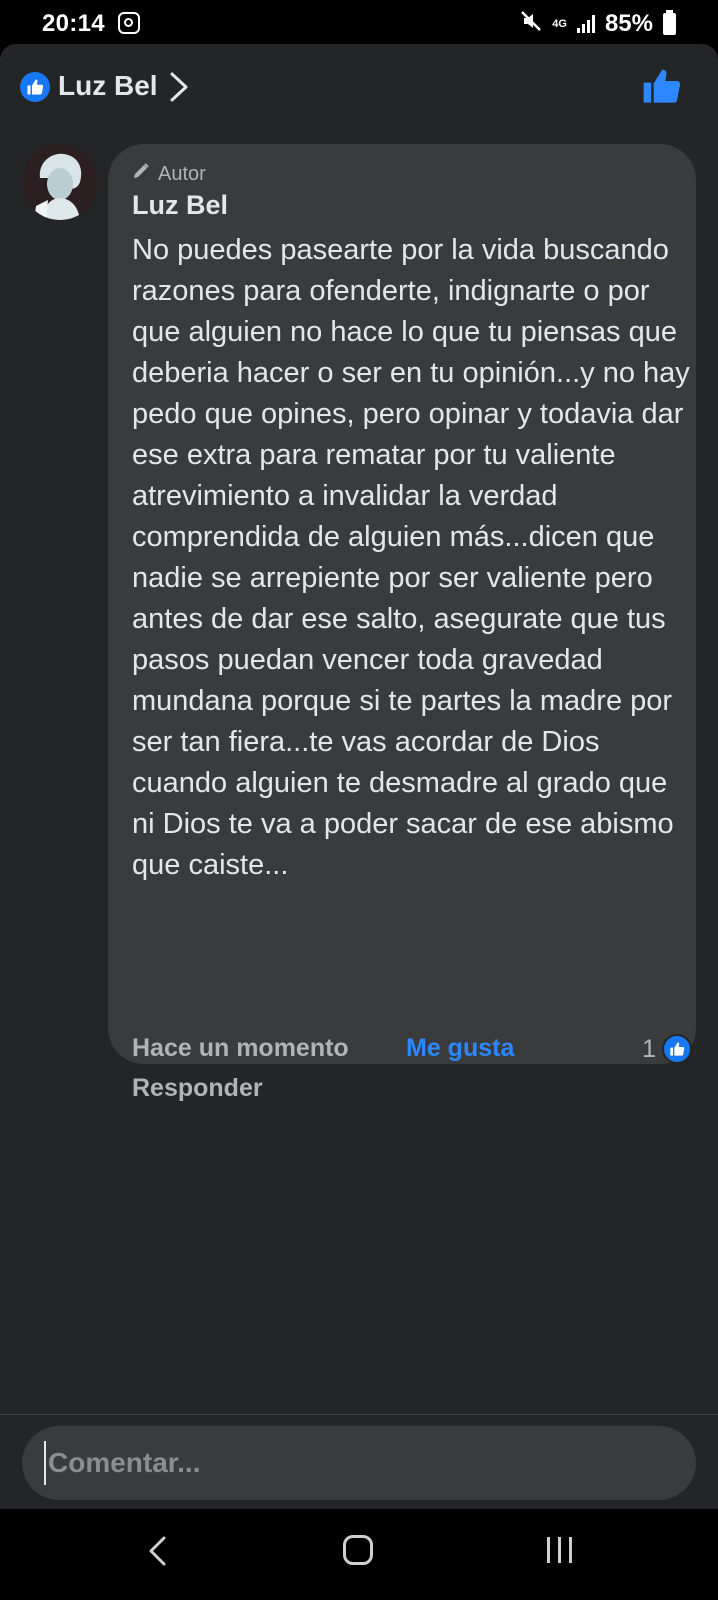 This screenshot has height=1600, width=718. What do you see at coordinates (182, 173) in the screenshot?
I see `author-badge-label: Autor` at bounding box center [182, 173].